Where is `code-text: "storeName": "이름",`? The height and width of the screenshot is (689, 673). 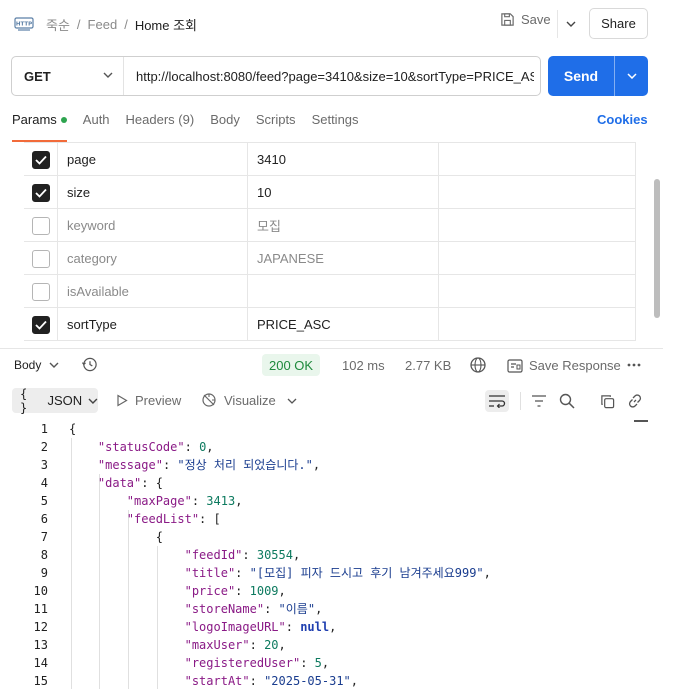 code-text: "storeName": "이름", is located at coordinates (253, 609).